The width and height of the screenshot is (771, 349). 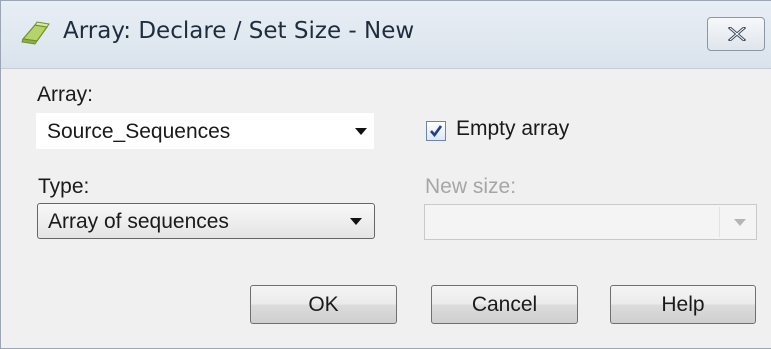 I want to click on new-size-select, so click(x=590, y=222).